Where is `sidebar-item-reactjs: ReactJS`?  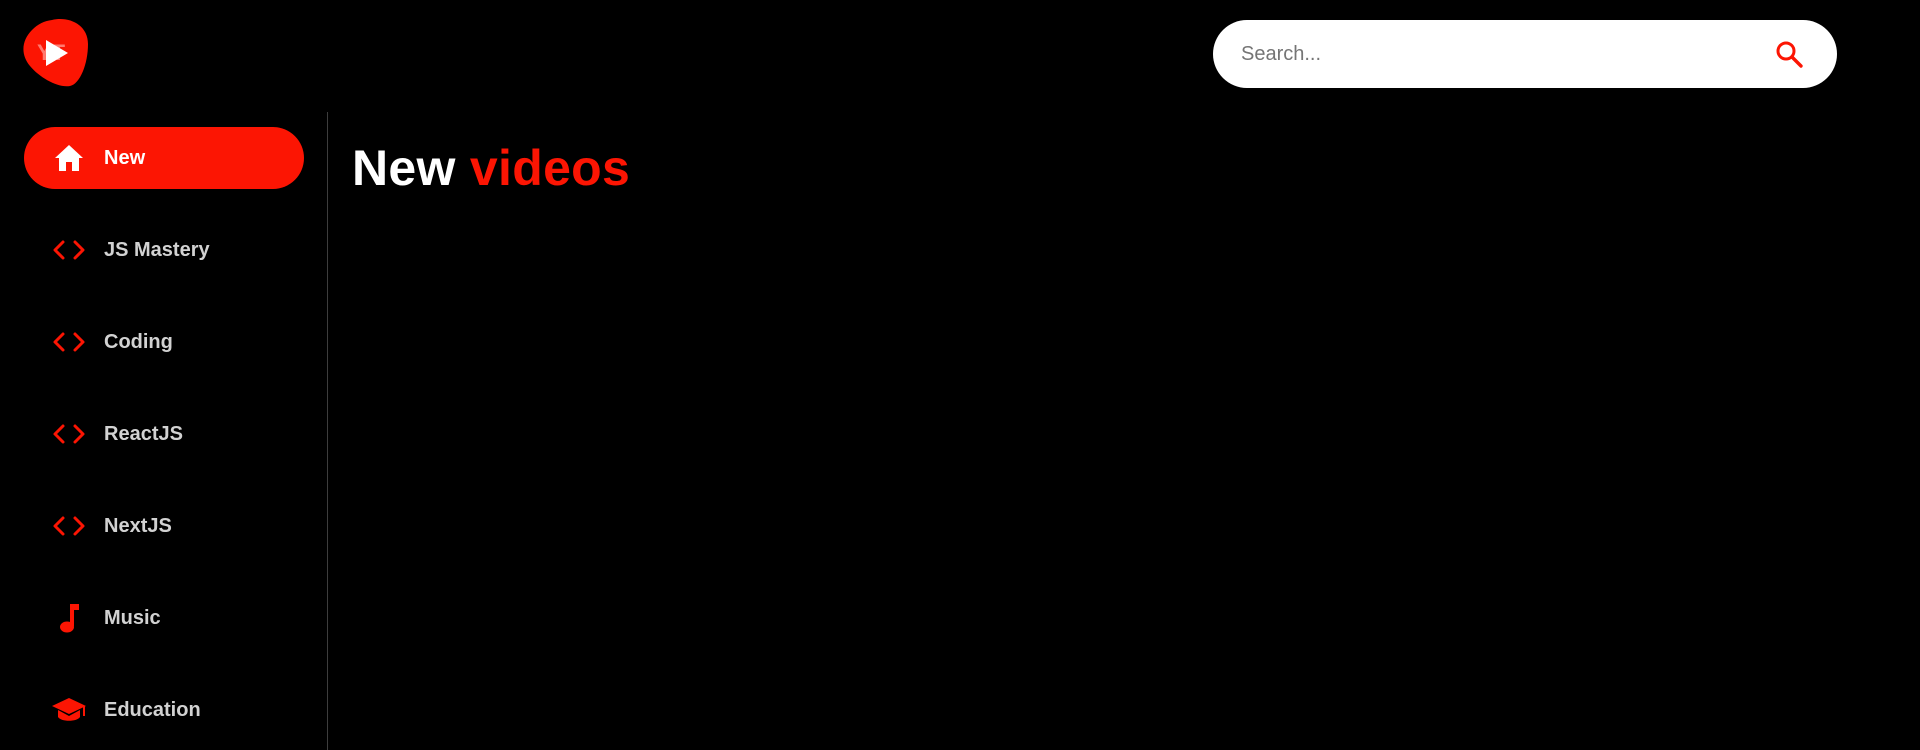 sidebar-item-reactjs: ReactJS is located at coordinates (164, 434).